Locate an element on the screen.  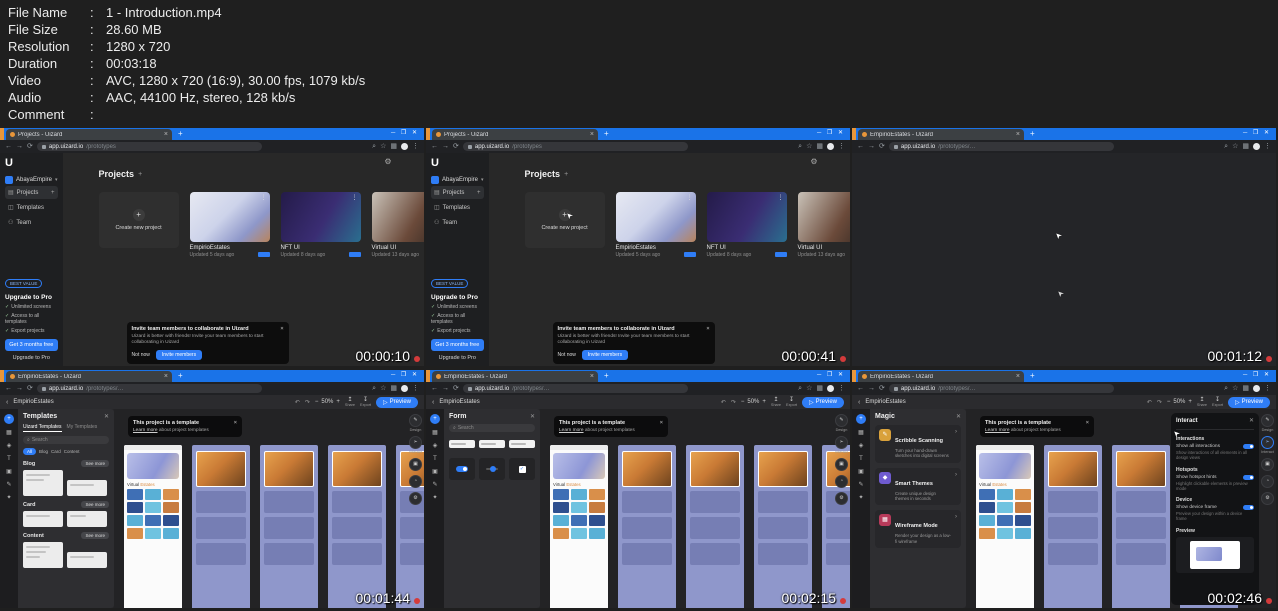
button-preview is located at coordinates (522, 444).